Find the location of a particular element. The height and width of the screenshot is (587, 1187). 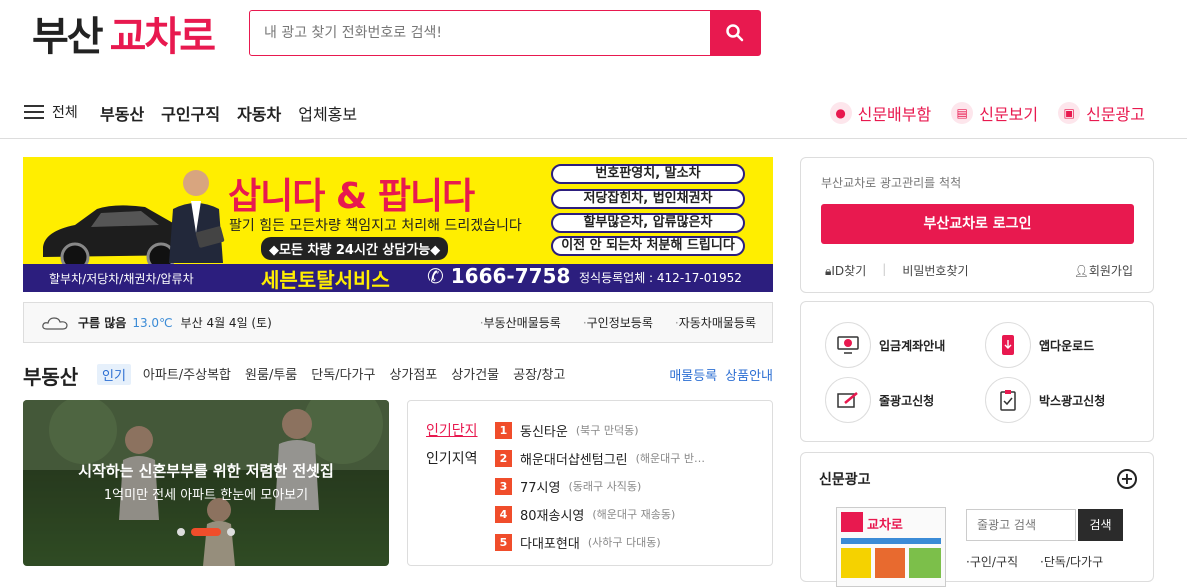

banner-box-3: 할부많은차, 압류많은차 is located at coordinates (648, 223).